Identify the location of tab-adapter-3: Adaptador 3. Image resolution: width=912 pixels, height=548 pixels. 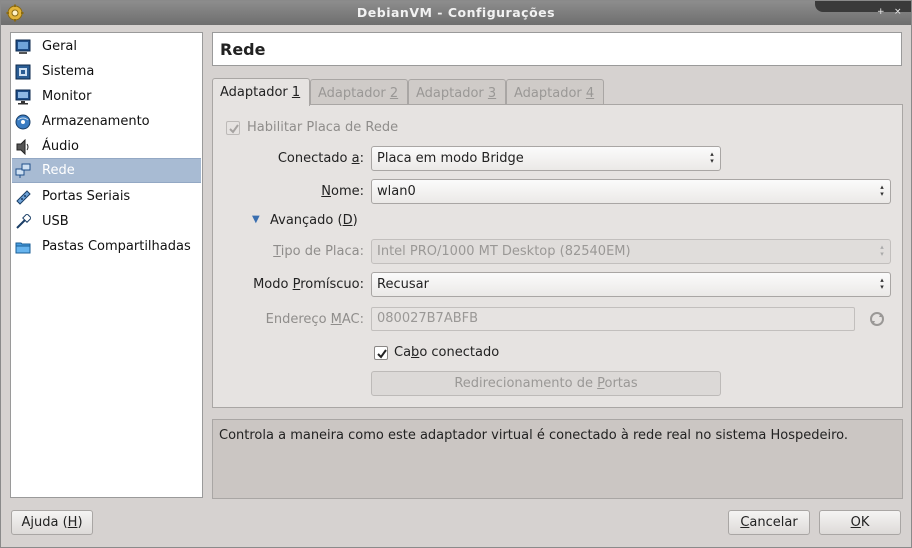
(457, 92).